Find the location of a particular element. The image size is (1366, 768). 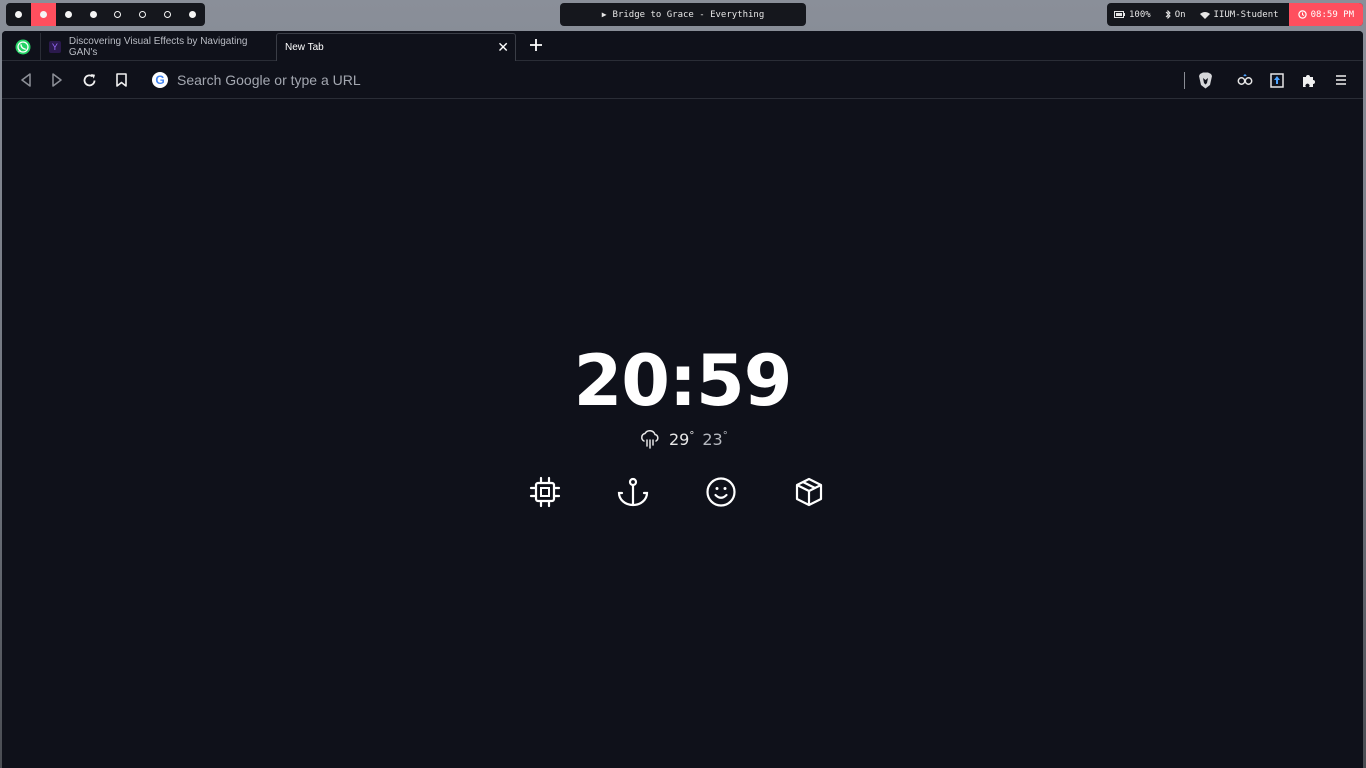

status-tray: 100% On IIUM-Student 08:59 PM is located at coordinates (1235, 14).